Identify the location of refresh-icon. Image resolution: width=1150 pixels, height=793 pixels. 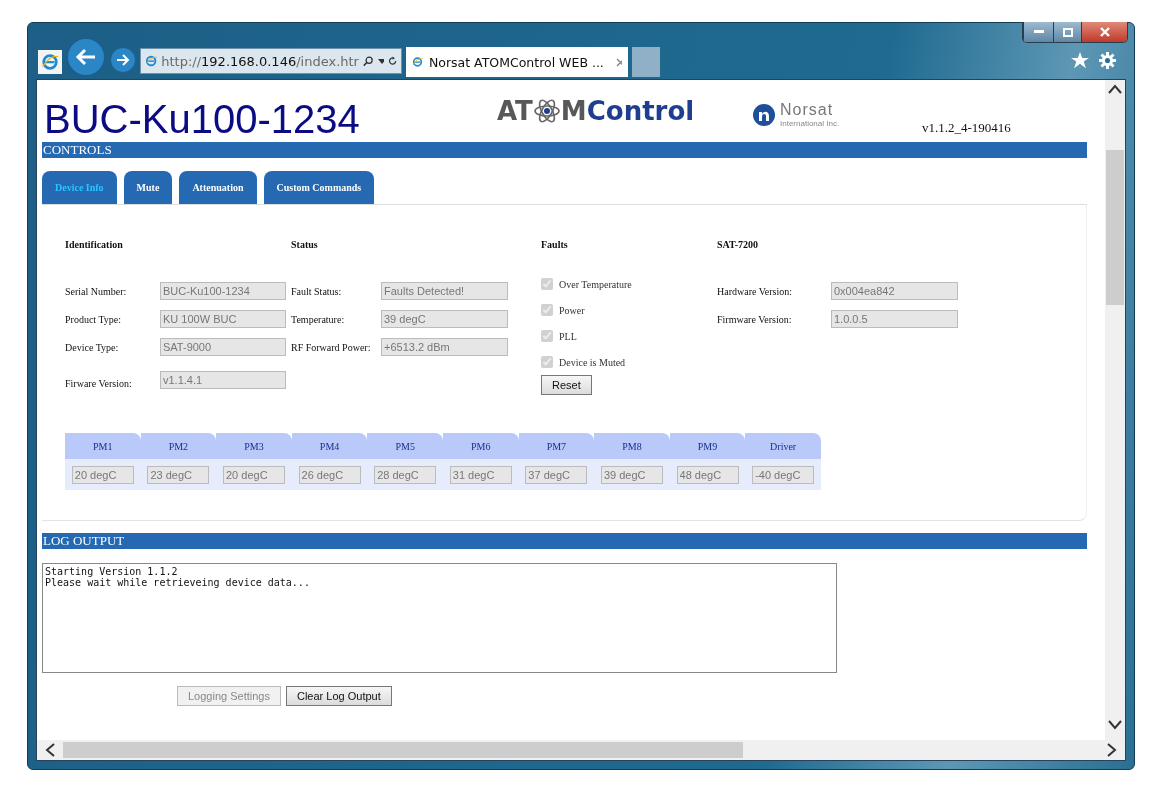
(392, 61).